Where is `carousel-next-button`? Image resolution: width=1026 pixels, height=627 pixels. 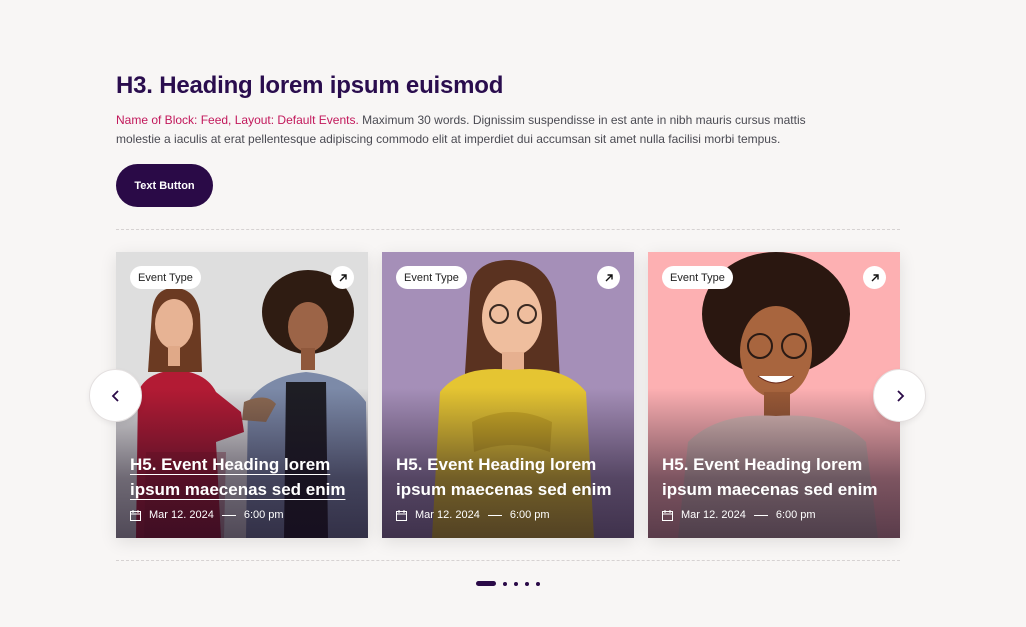
carousel-next-button is located at coordinates (899, 395).